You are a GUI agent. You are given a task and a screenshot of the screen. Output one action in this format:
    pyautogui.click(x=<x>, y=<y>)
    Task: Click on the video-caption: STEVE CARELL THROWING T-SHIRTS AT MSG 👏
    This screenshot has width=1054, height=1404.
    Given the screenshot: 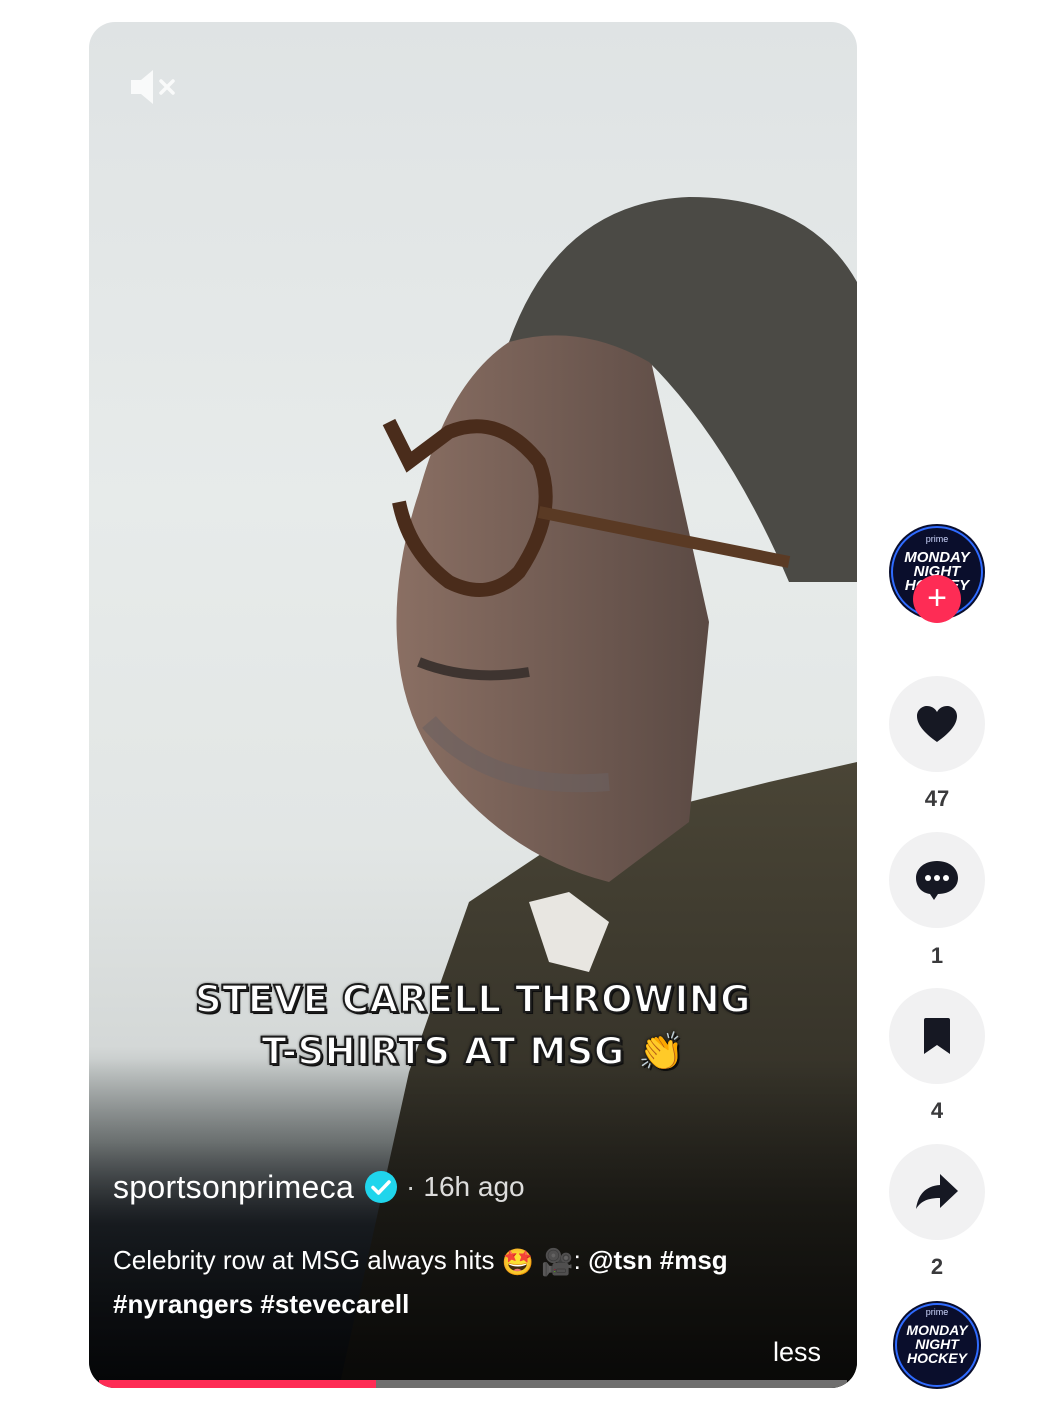 What is the action you would take?
    pyautogui.click(x=473, y=1026)
    